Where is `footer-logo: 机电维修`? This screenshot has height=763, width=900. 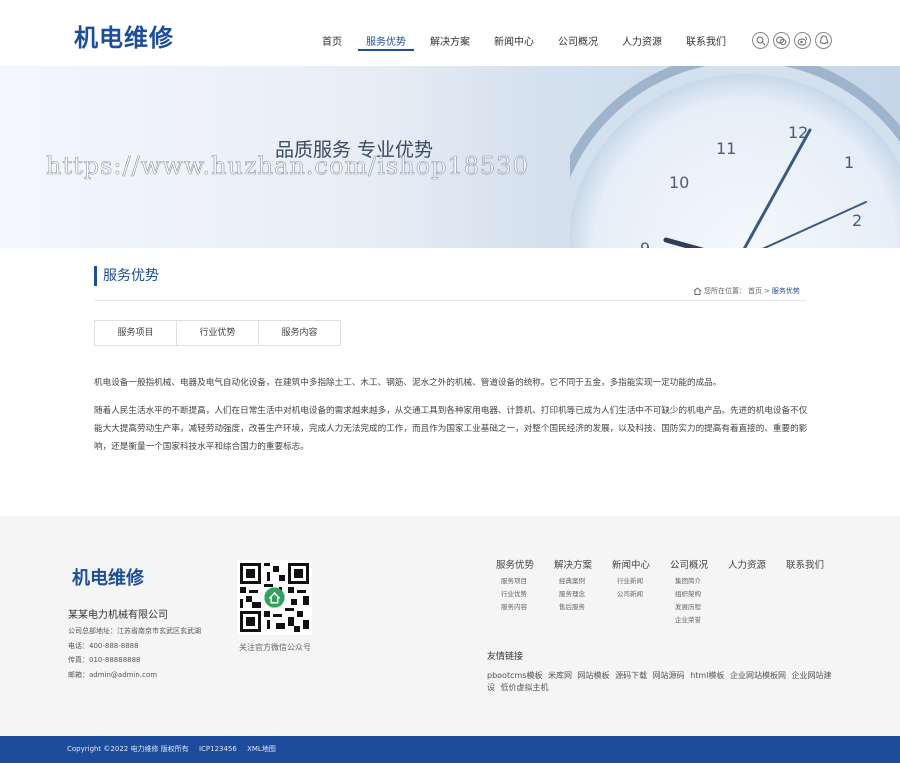 footer-logo: 机电维修 is located at coordinates (108, 577).